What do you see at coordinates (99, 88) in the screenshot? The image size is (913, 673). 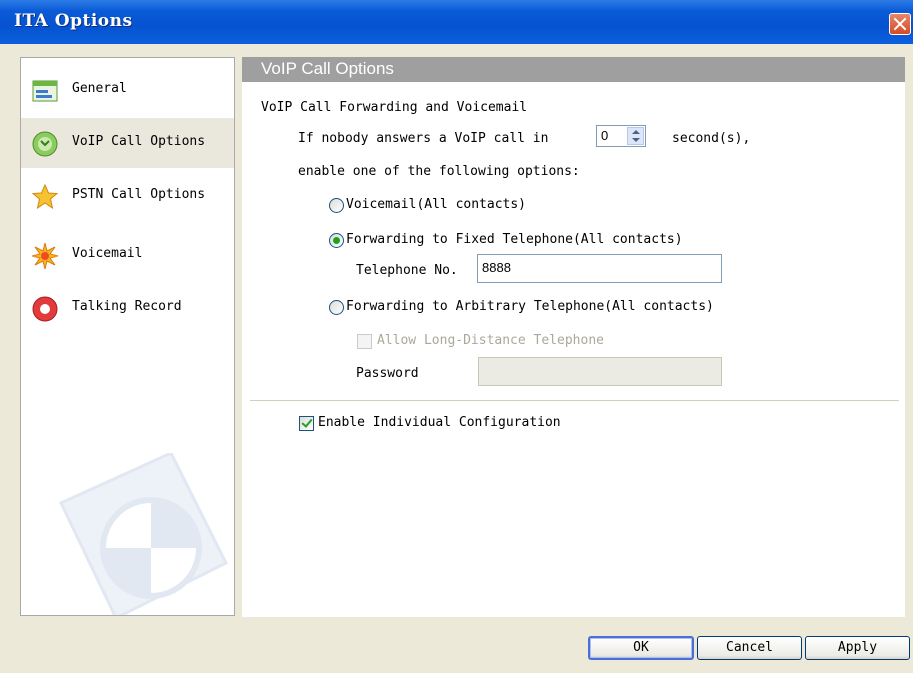 I see `sidebar-item-label: General` at bounding box center [99, 88].